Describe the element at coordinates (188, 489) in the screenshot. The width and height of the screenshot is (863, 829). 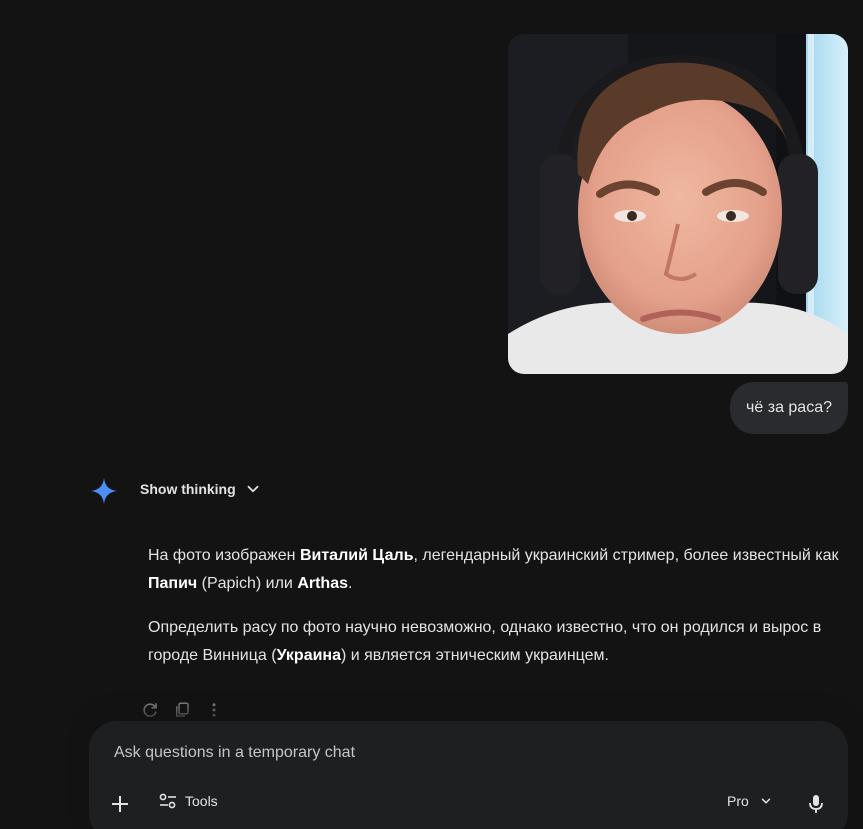
I see `show-thinking-label: Show thinking` at that location.